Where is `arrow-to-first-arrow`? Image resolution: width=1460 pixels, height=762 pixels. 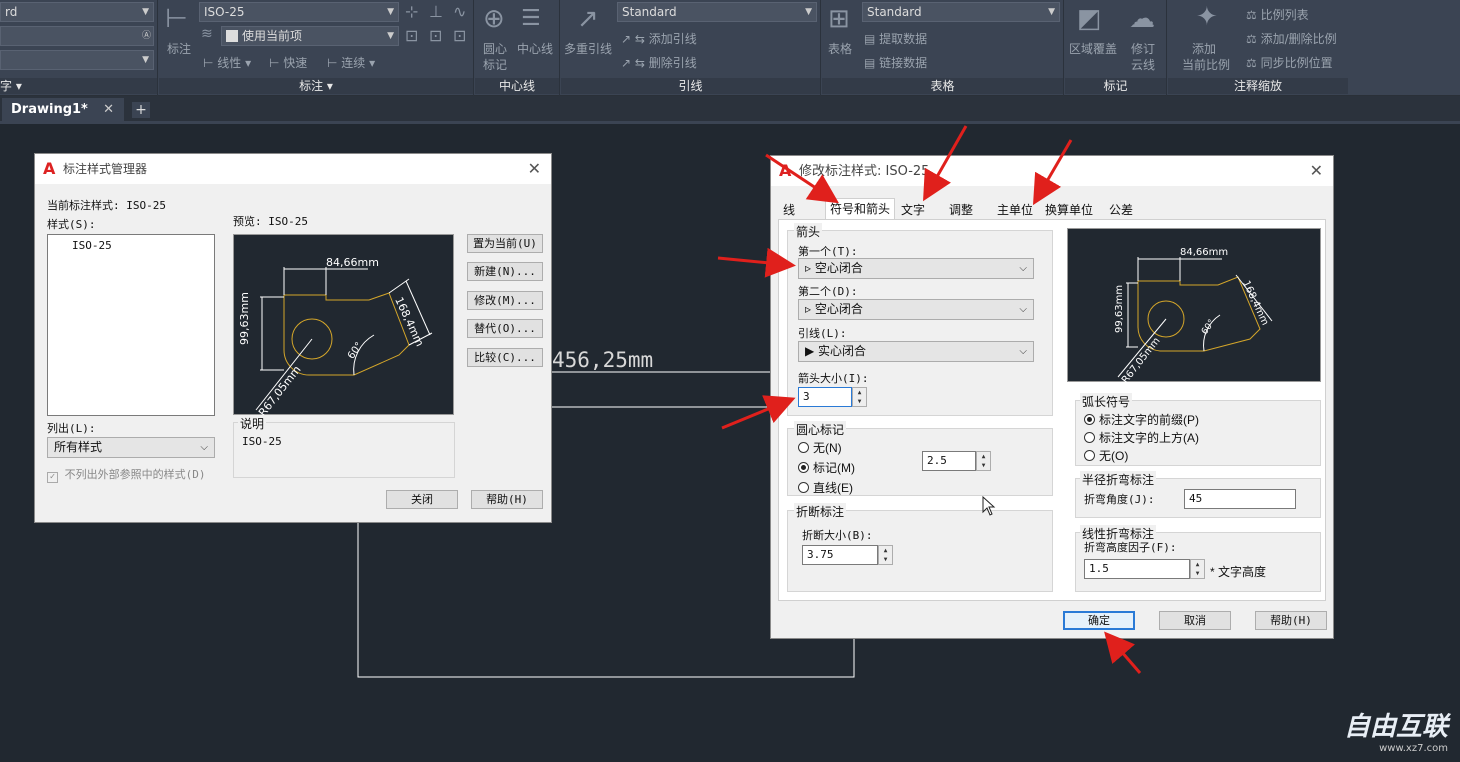 arrow-to-first-arrow is located at coordinates (756, 262).